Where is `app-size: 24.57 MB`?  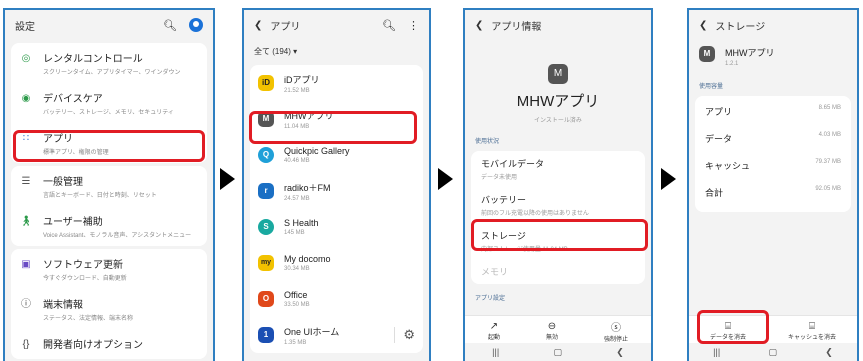
app-size: 24.57 MB is located at coordinates (297, 198).